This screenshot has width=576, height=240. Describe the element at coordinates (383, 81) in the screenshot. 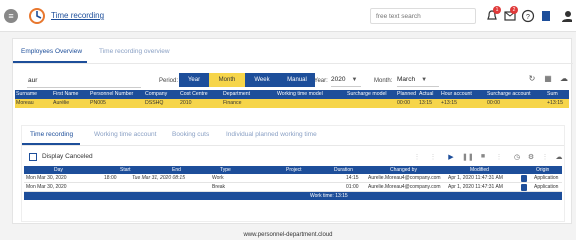

I see `month-label: Month:` at that location.